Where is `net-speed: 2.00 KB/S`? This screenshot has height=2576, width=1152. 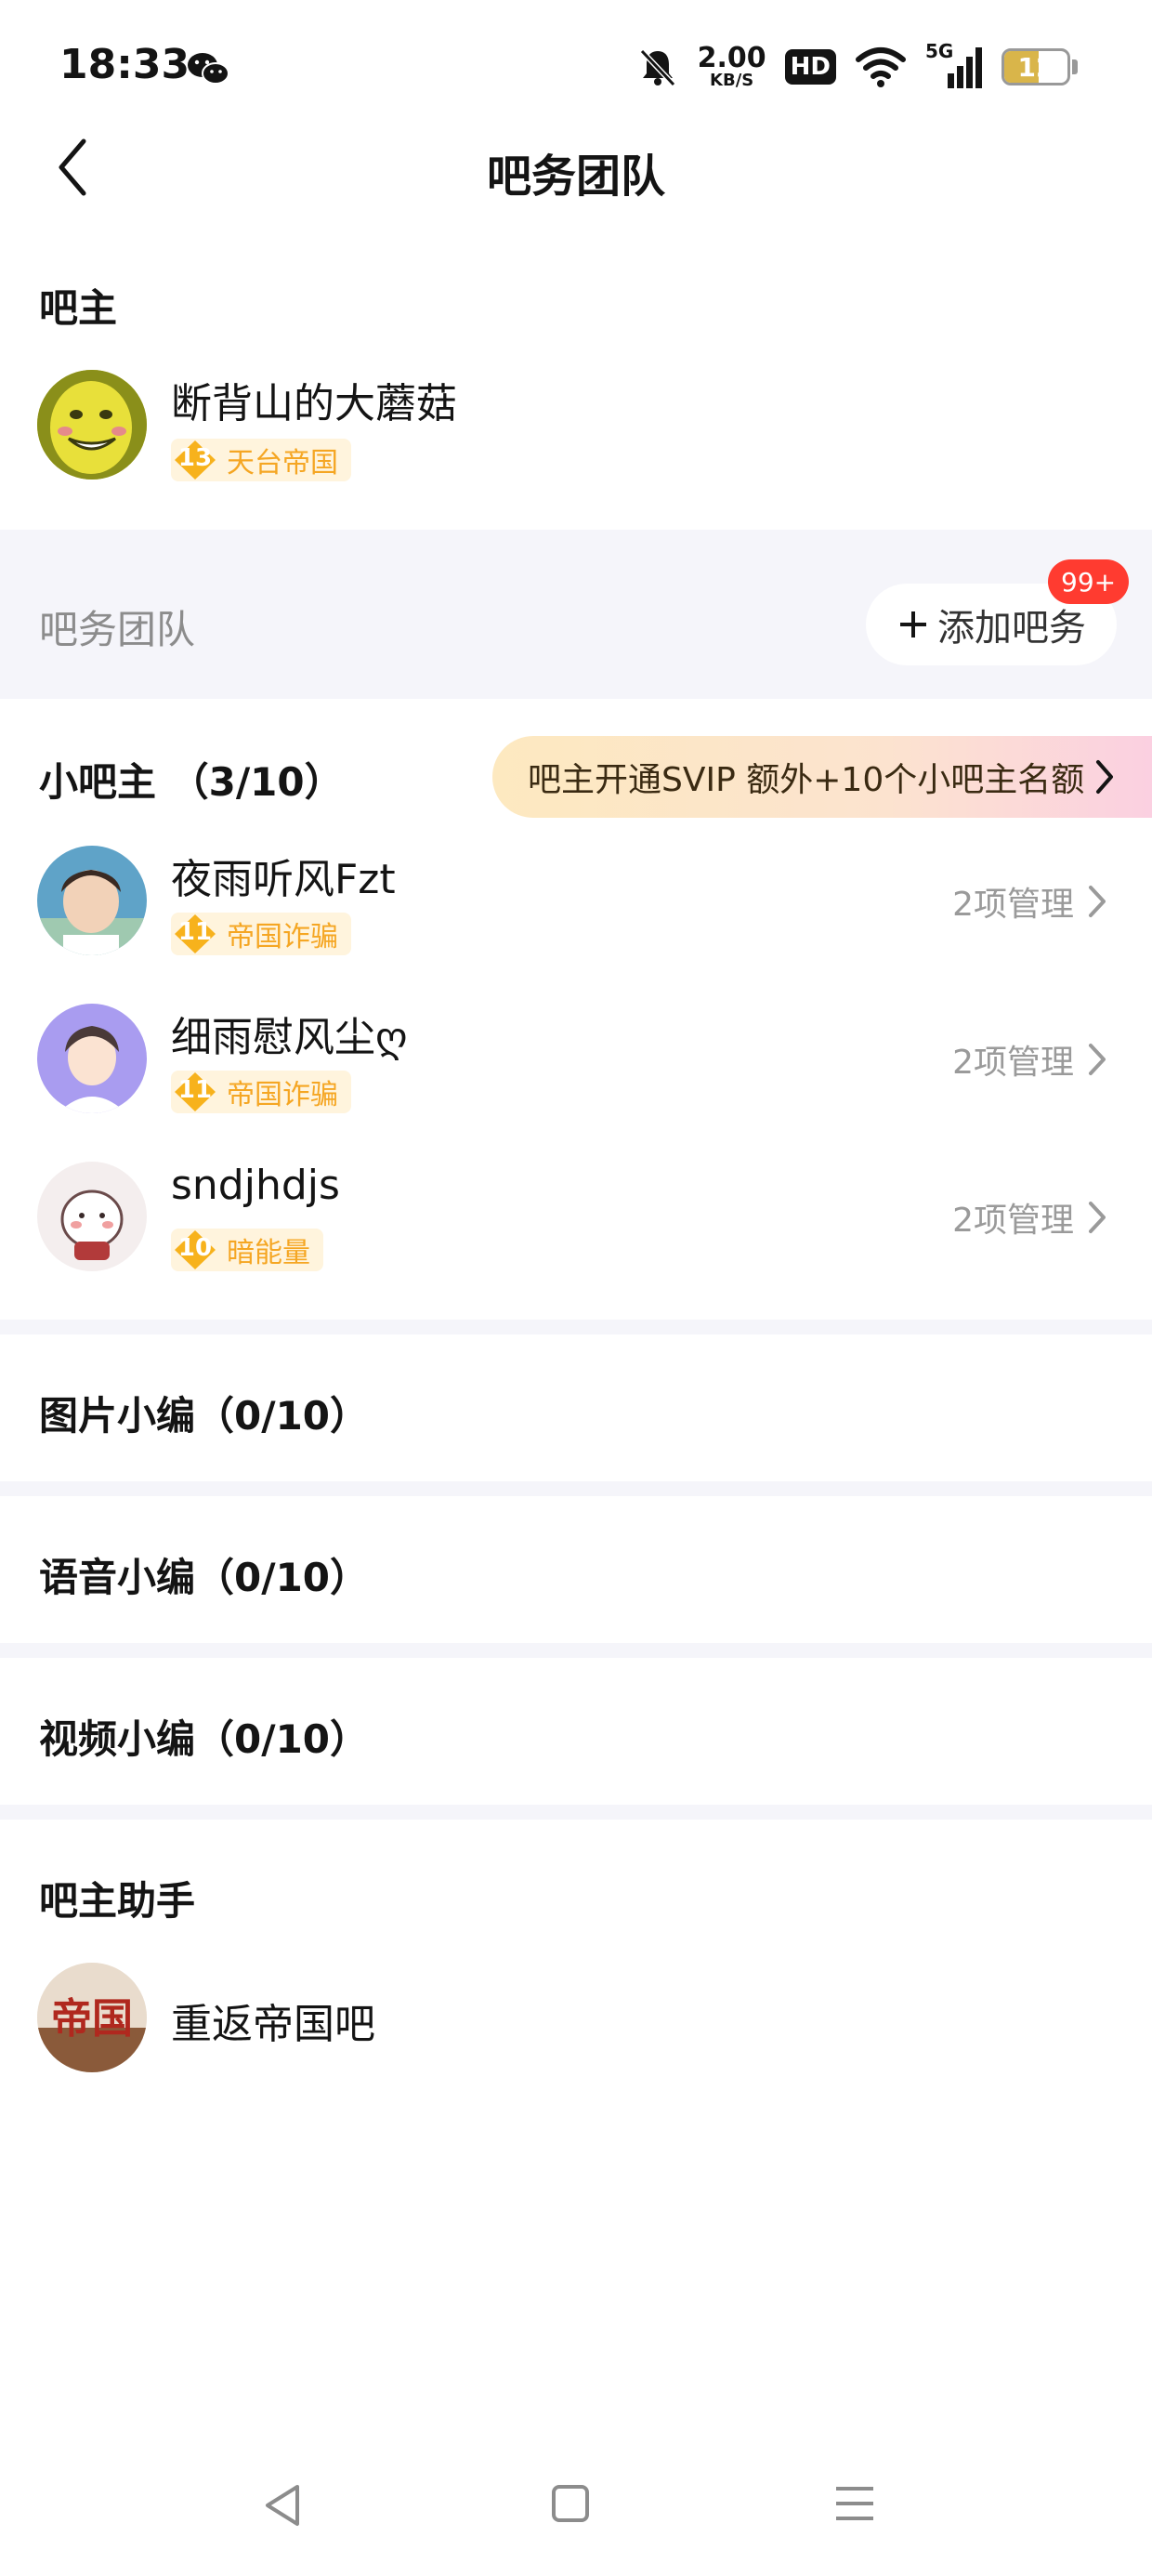 net-speed: 2.00 KB/S is located at coordinates (732, 67).